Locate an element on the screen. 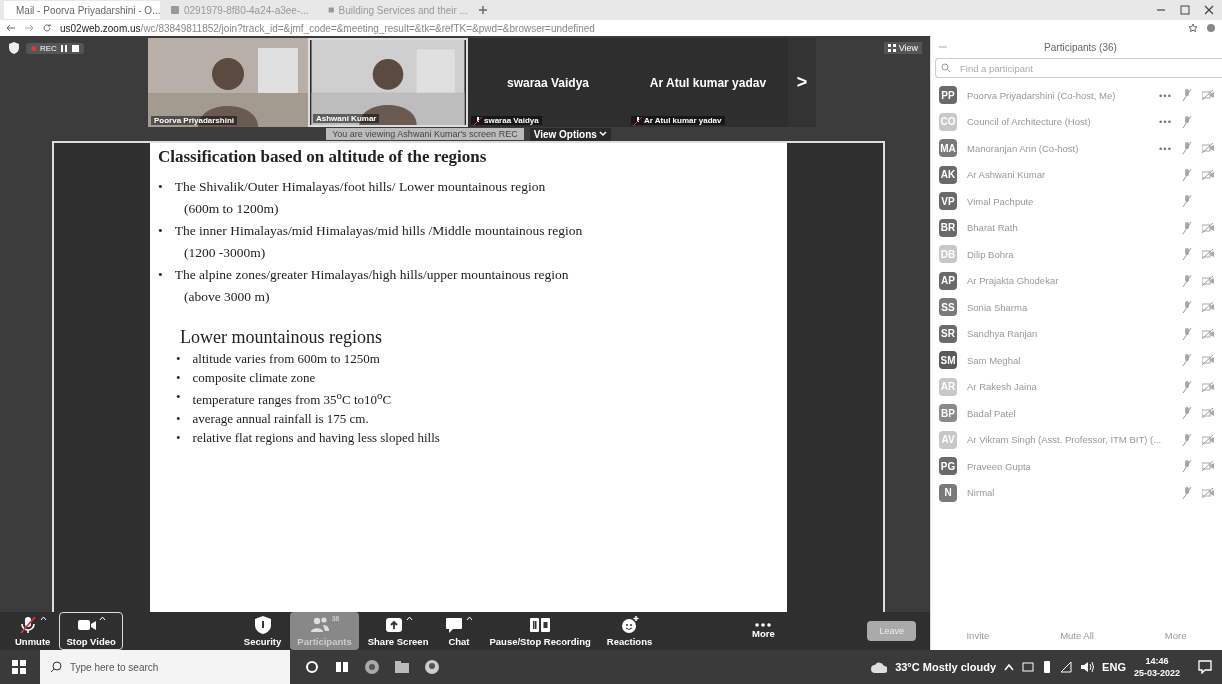 Image resolution: width=1222 pixels, height=684 pixels. view-button: View is located at coordinates (902, 48).